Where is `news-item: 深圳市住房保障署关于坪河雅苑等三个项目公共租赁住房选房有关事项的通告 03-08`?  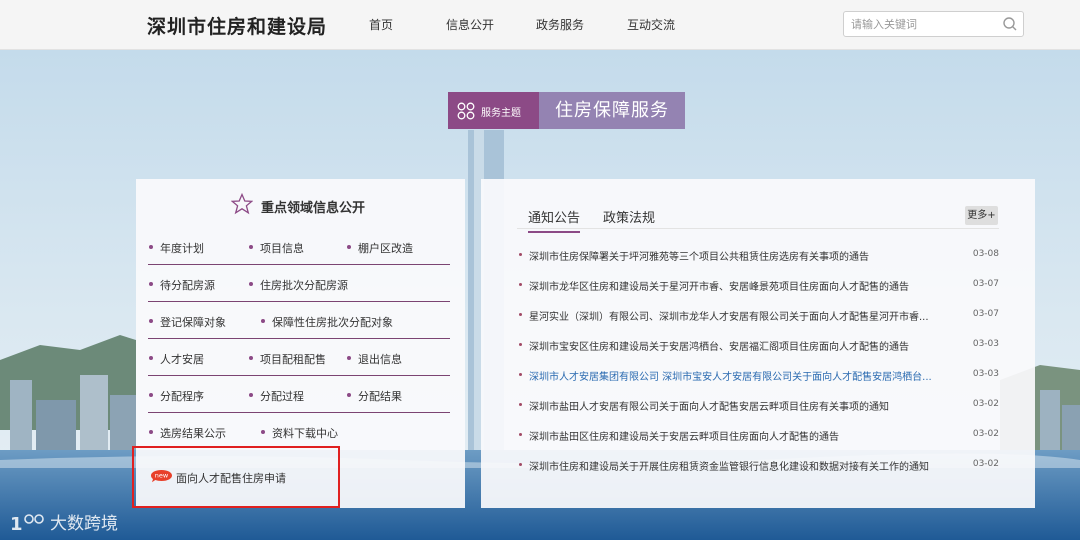 news-item: 深圳市住房保障署关于坪河雅苑等三个项目公共租赁住房选房有关事项的通告 03-08 is located at coordinates (758, 255).